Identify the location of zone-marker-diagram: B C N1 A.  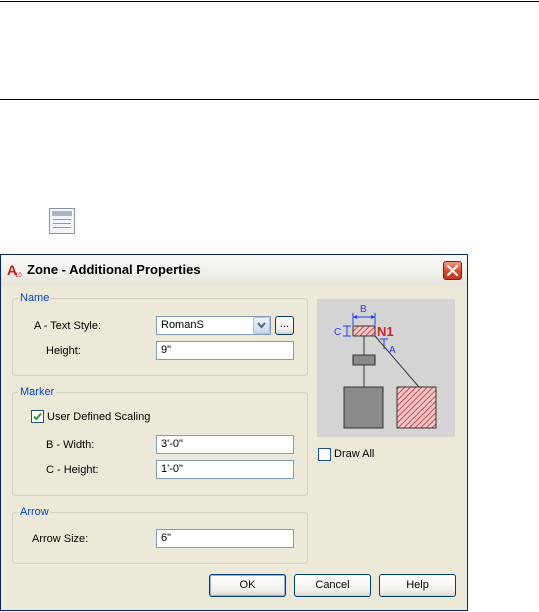
(385, 366).